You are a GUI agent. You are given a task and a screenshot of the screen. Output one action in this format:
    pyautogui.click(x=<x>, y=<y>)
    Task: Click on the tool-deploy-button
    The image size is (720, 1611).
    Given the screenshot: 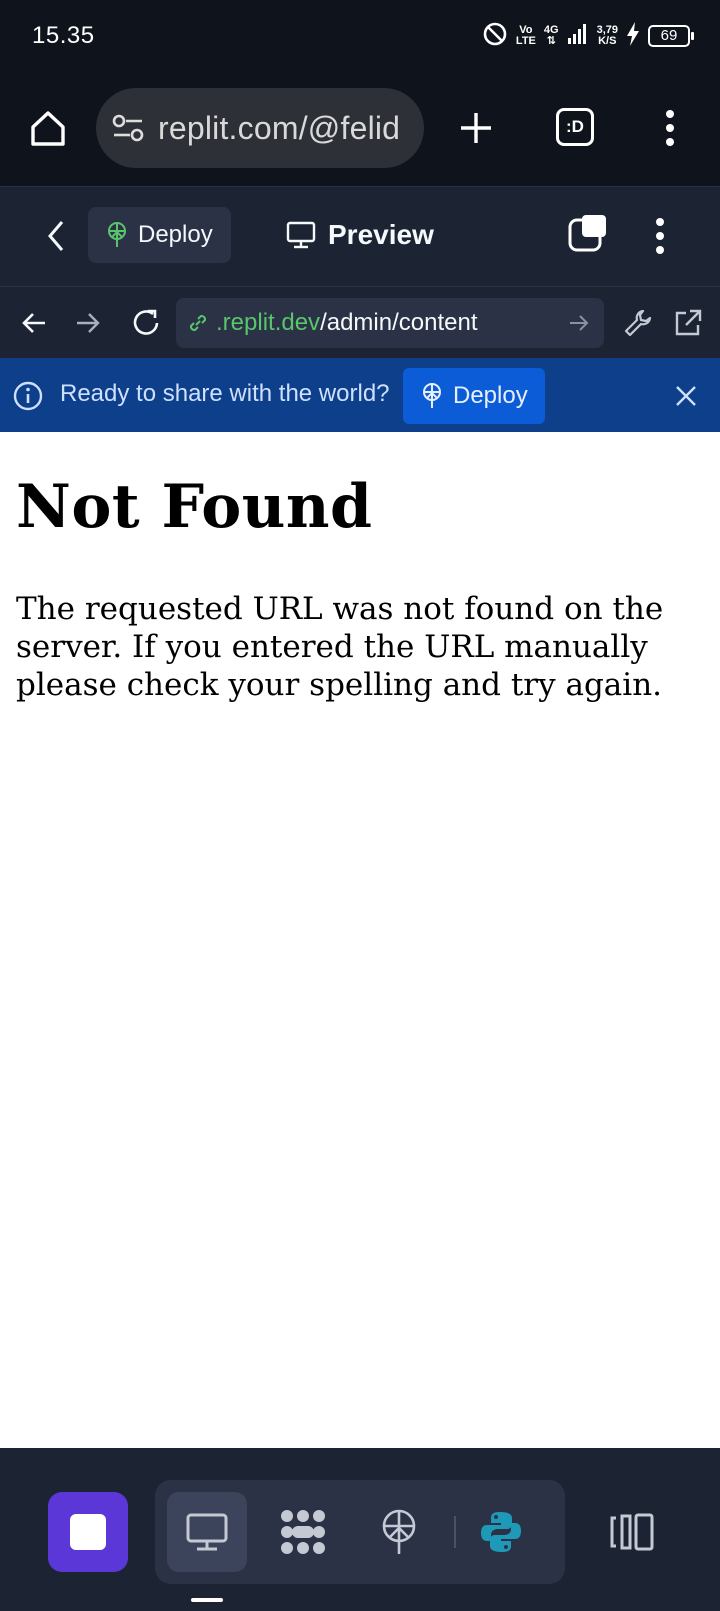 What is the action you would take?
    pyautogui.click(x=399, y=1532)
    